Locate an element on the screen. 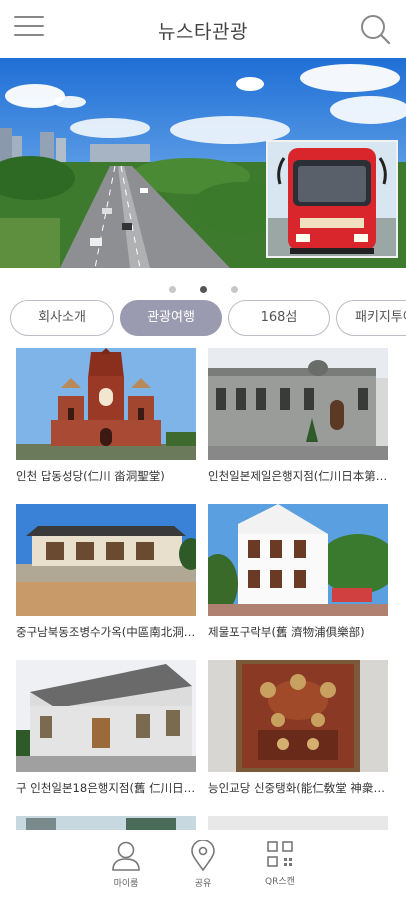 The height and width of the screenshot is (900, 406). nav-qr-scan: QR스캔 is located at coordinates (280, 863).